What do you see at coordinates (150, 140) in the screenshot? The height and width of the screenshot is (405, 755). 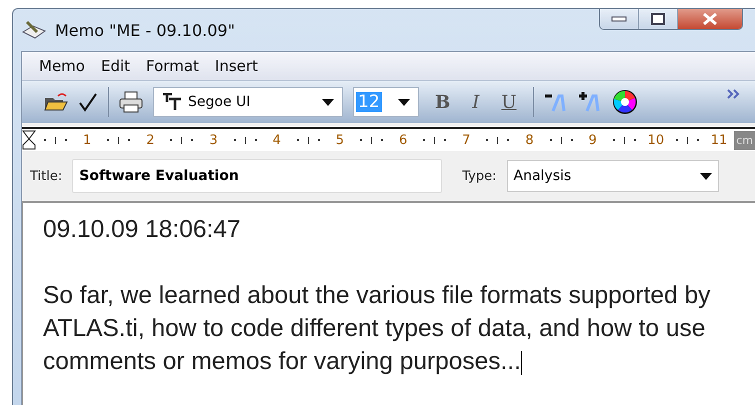 I see `ruler-number: 2` at bounding box center [150, 140].